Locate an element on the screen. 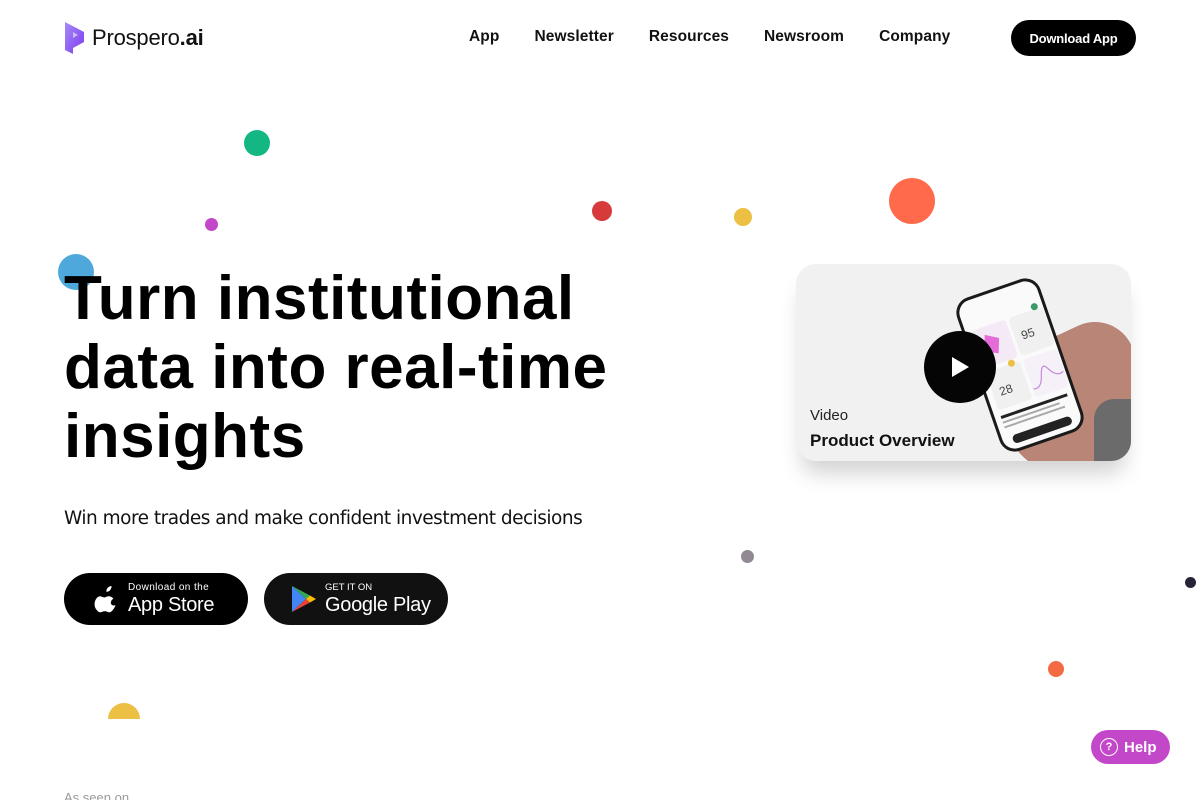 The height and width of the screenshot is (800, 1200). download-app-button: Download App is located at coordinates (1073, 38).